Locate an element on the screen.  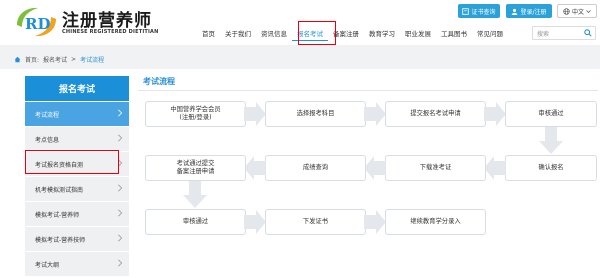
home-icon is located at coordinates (17, 59).